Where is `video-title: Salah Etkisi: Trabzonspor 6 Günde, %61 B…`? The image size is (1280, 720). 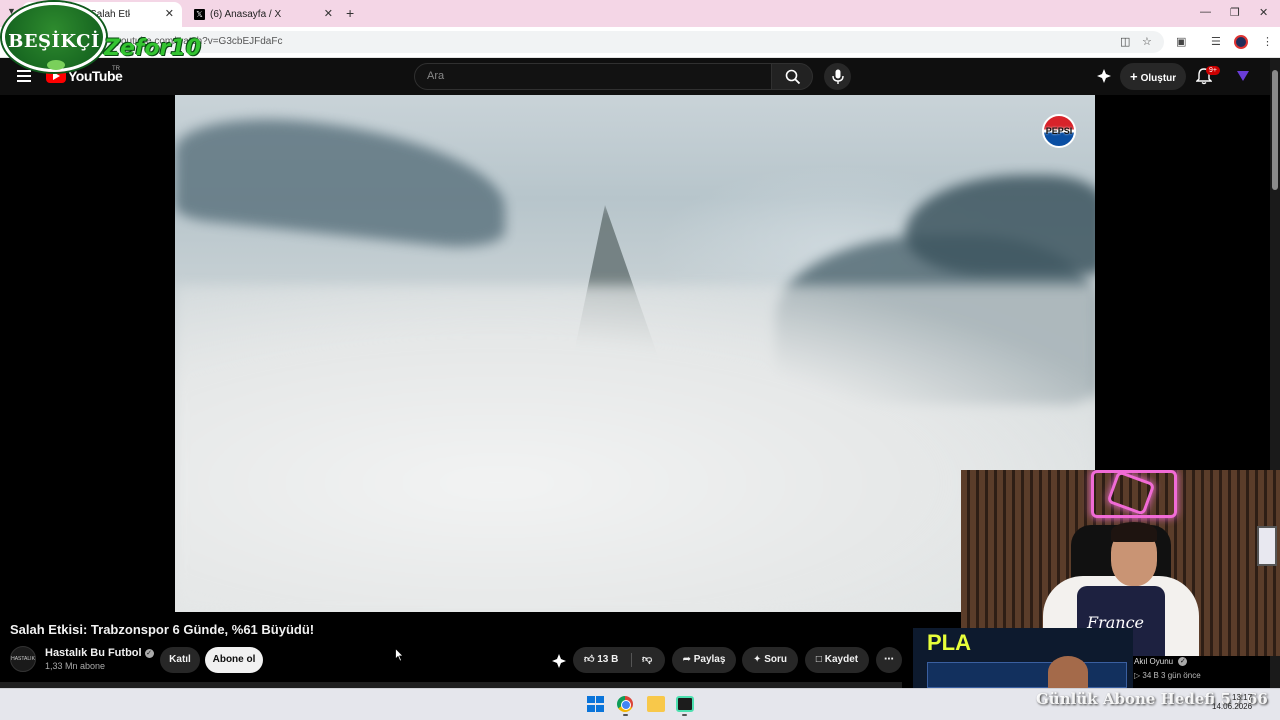
video-title: Salah Etkisi: Trabzonspor 6 Günde, %61 B… is located at coordinates (162, 629).